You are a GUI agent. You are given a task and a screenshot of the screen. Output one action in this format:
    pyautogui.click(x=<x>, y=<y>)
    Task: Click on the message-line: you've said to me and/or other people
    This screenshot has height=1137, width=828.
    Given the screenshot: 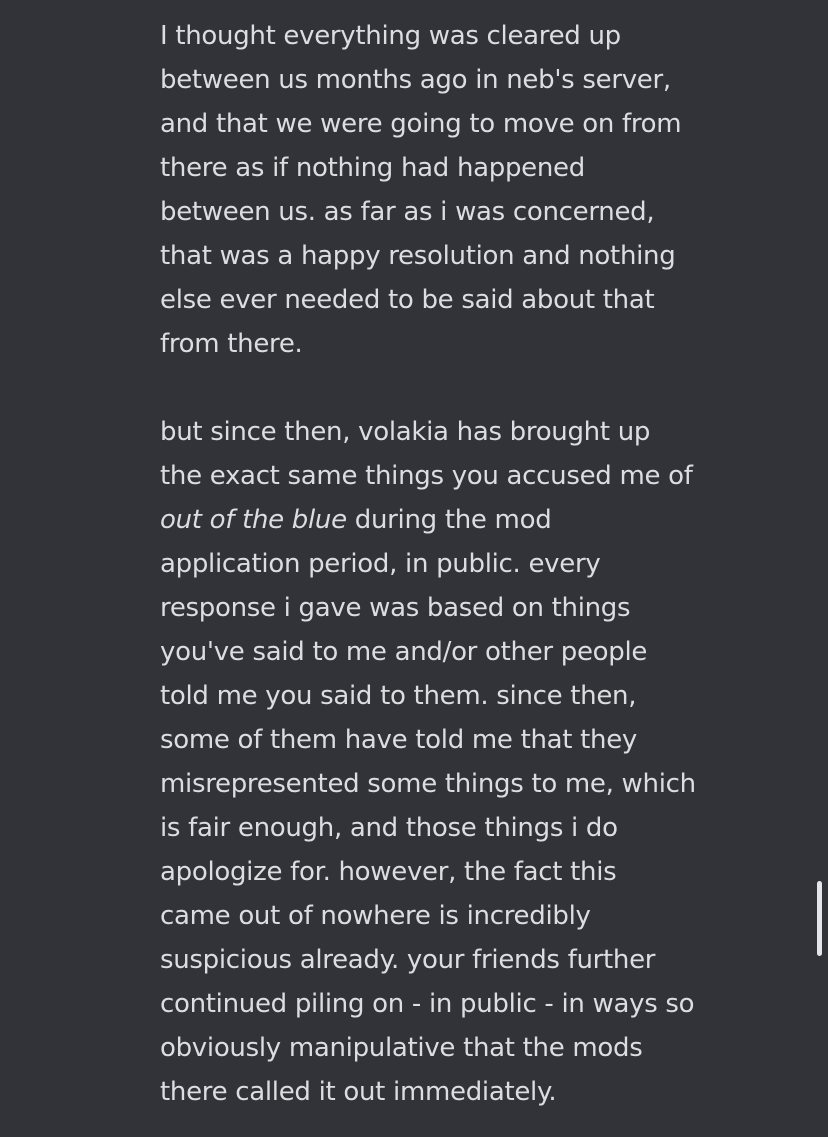 What is the action you would take?
    pyautogui.click(x=404, y=652)
    